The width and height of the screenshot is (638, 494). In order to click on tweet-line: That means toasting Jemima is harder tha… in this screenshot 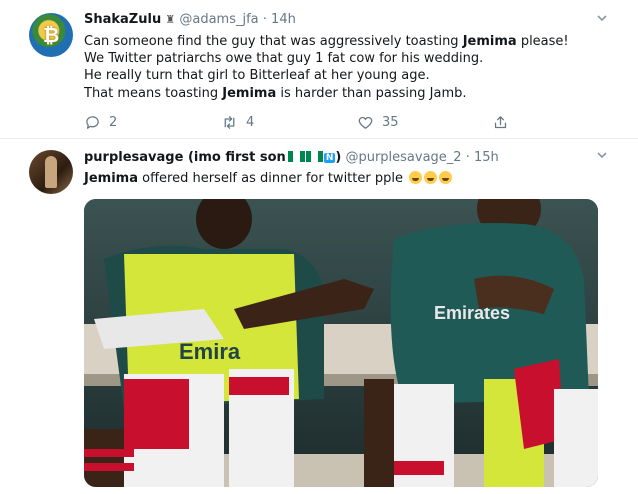, I will do `click(275, 93)`.